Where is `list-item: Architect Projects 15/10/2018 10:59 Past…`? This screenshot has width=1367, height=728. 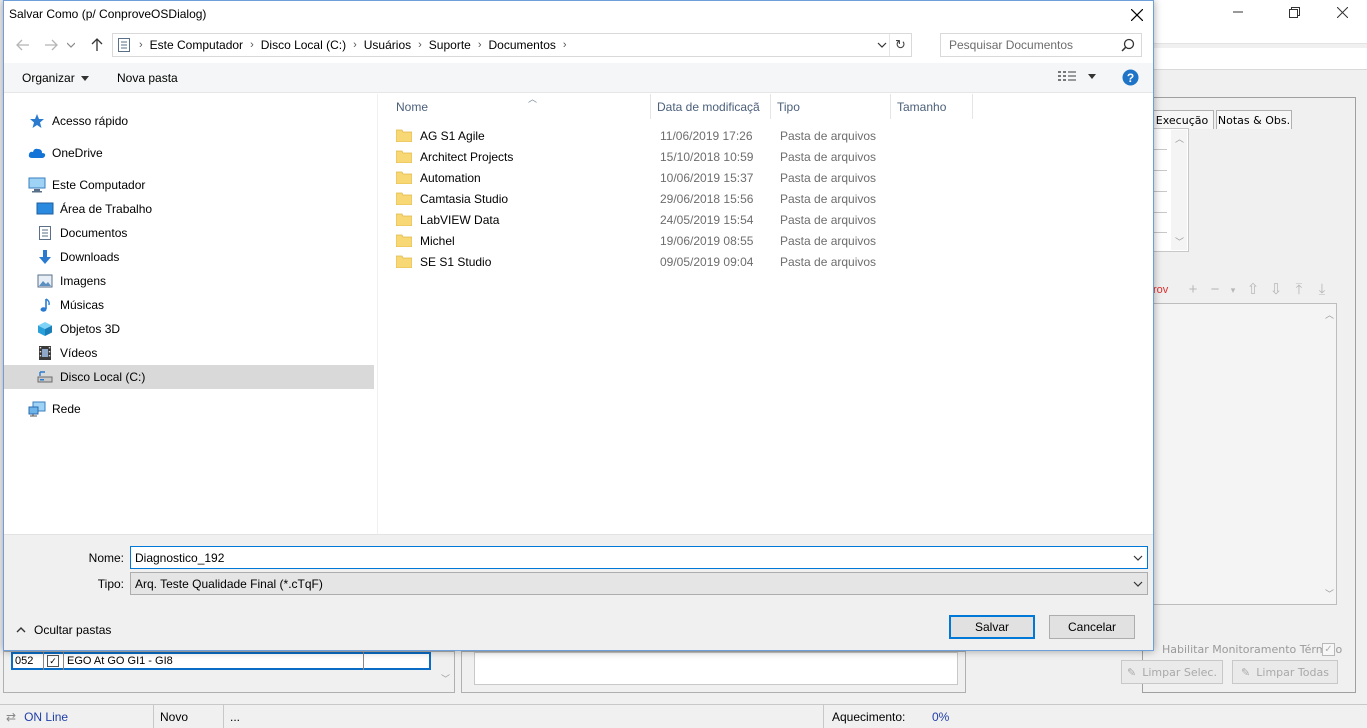 list-item: Architect Projects 15/10/2018 10:59 Past… is located at coordinates (680, 156).